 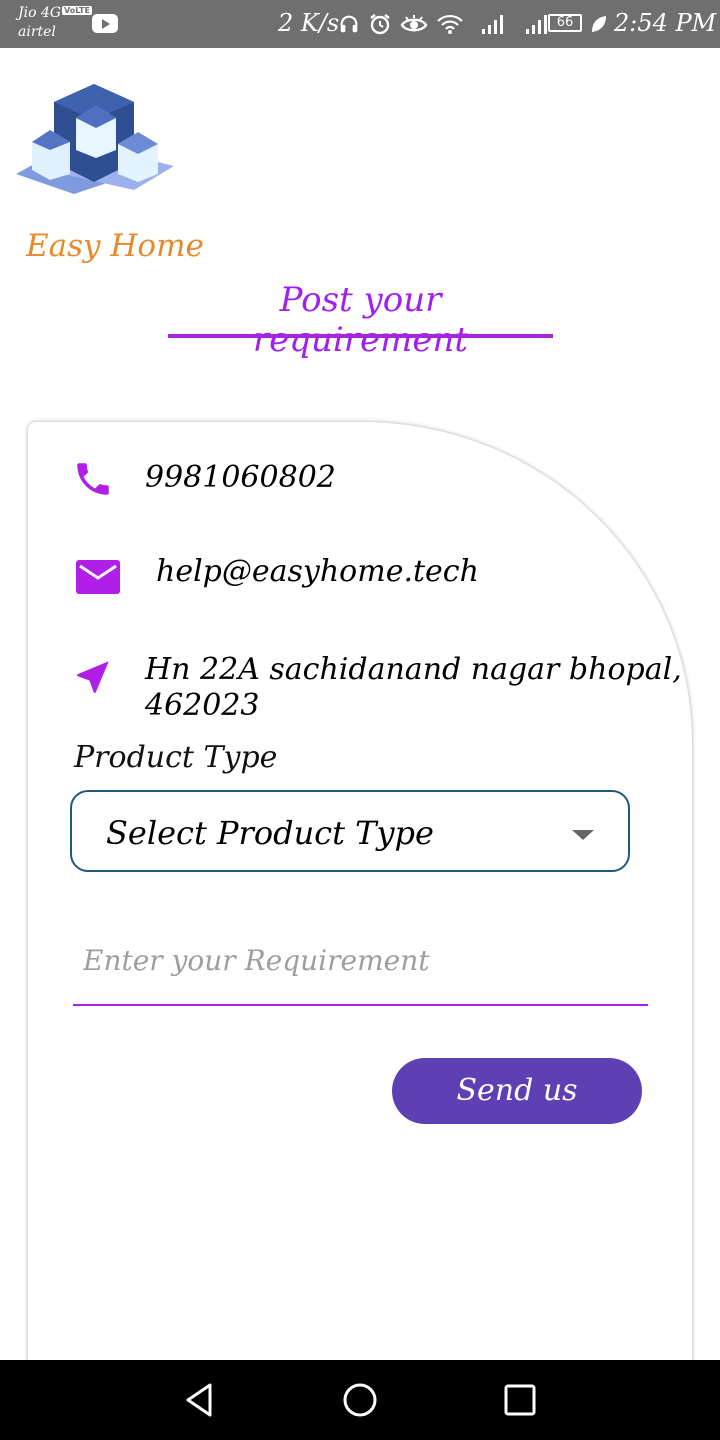 I want to click on product-type-select: Select Product Type, so click(x=350, y=831).